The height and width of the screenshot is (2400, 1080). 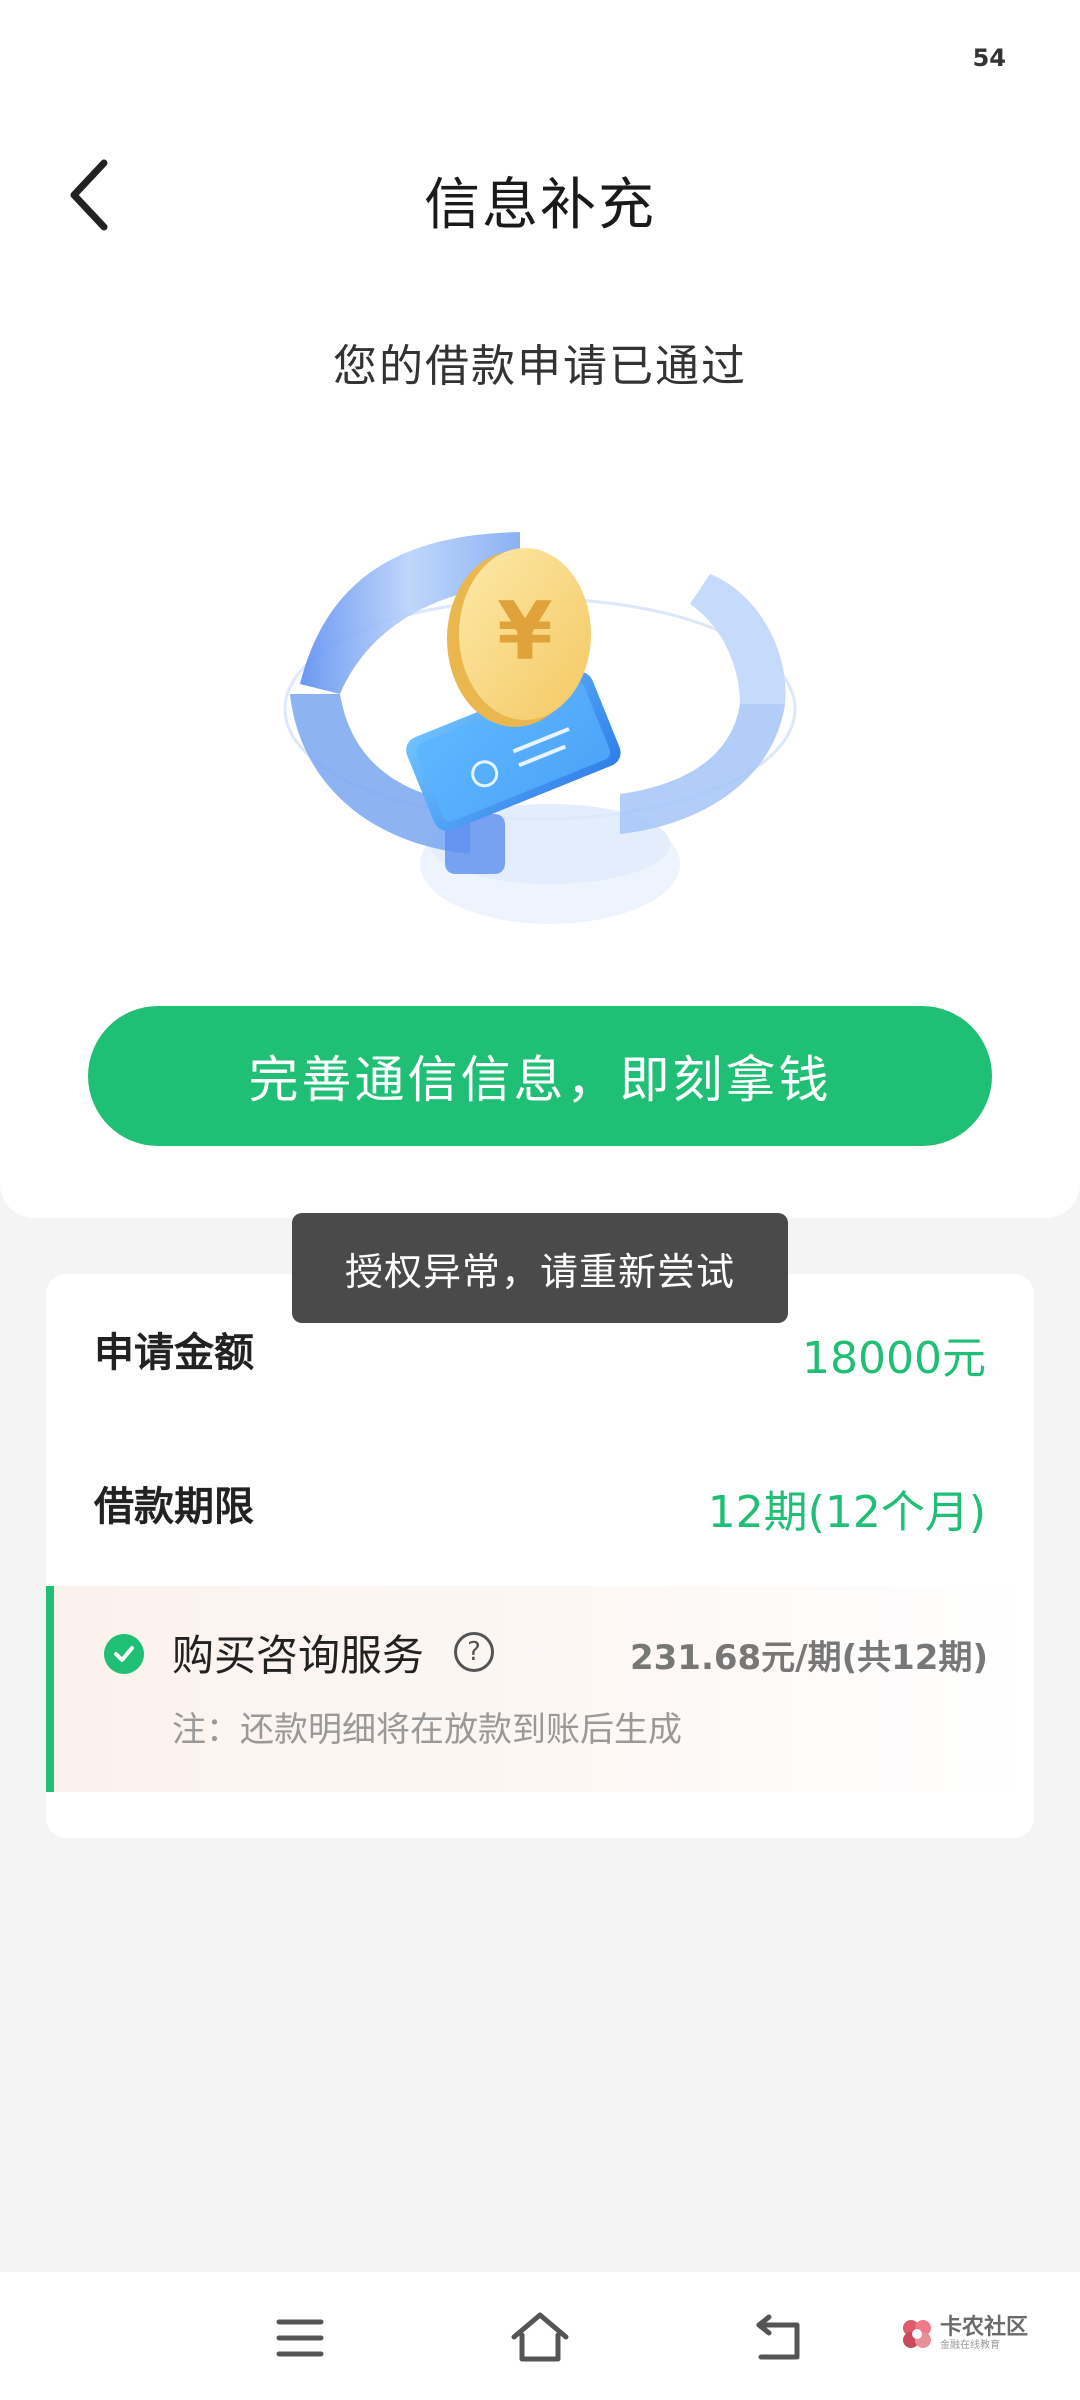 I want to click on navigation-bar: 信息补充, so click(x=540, y=195).